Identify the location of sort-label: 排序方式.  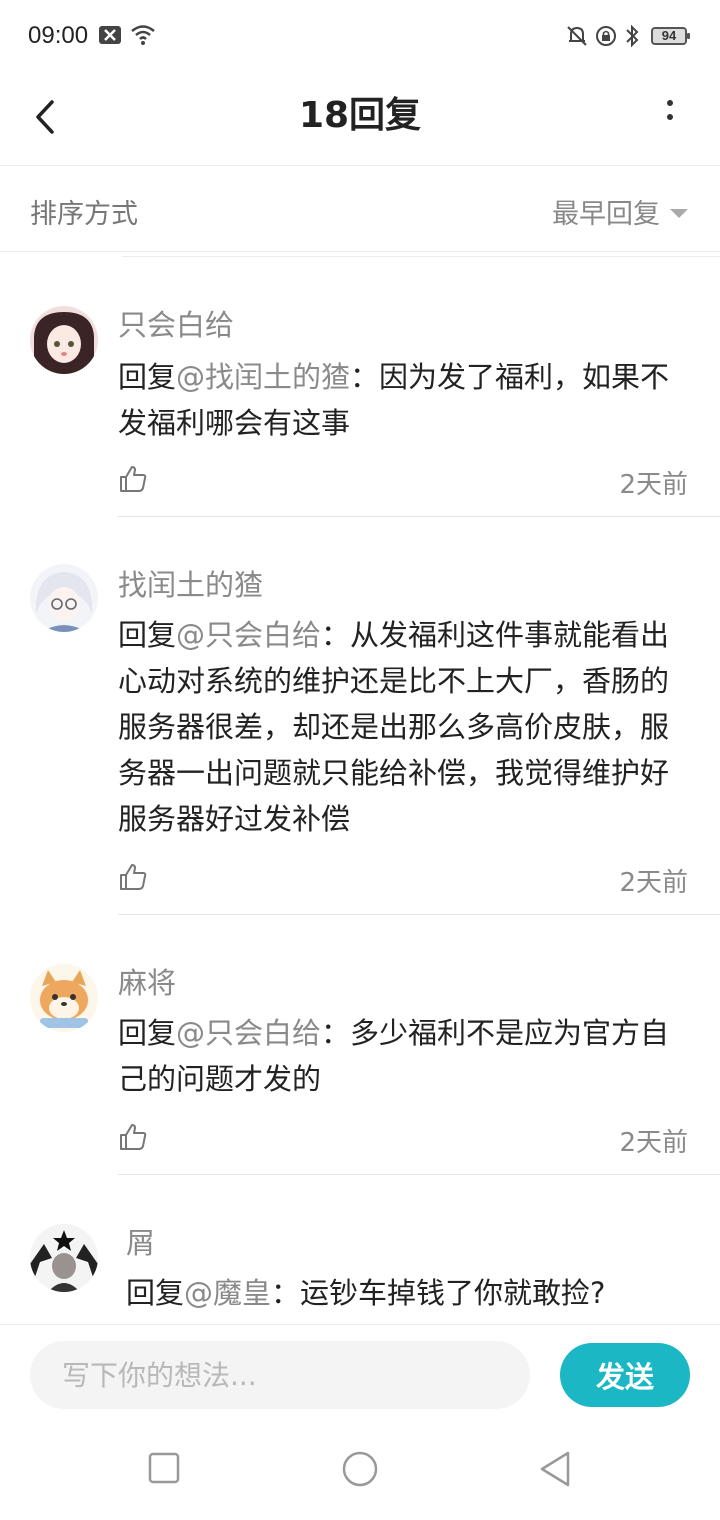
(84, 214).